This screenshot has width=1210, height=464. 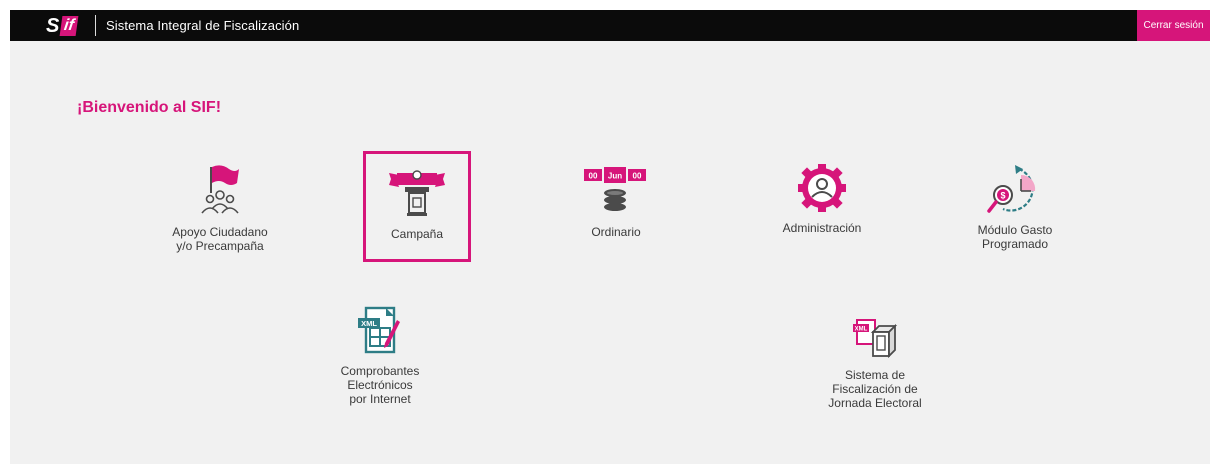 I want to click on logout-button: Cerrar sesión, so click(x=1173, y=25).